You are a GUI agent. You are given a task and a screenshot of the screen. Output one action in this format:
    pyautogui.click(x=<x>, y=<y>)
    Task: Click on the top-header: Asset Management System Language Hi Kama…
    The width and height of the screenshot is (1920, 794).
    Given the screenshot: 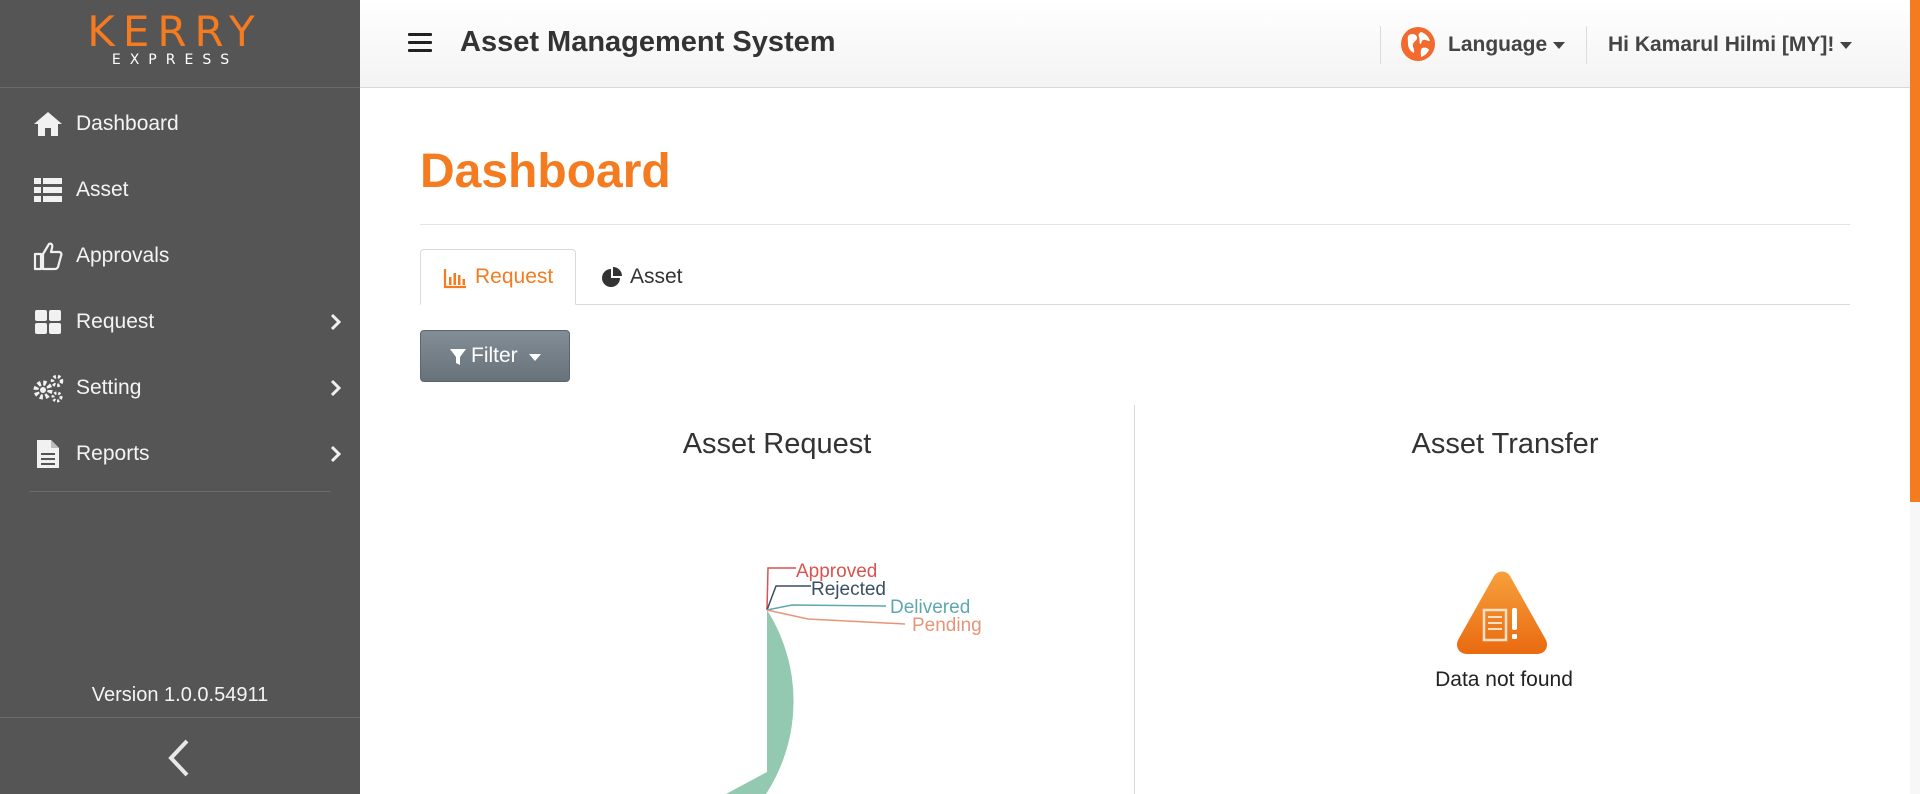 What is the action you would take?
    pyautogui.click(x=1140, y=44)
    